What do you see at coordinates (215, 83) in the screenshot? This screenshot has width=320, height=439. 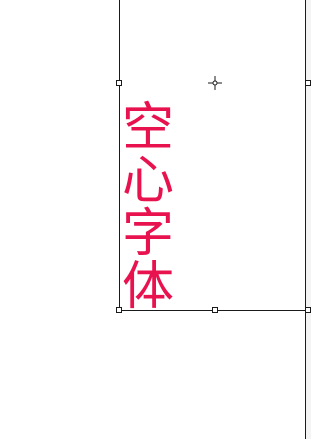 I see `reference-point-icon` at bounding box center [215, 83].